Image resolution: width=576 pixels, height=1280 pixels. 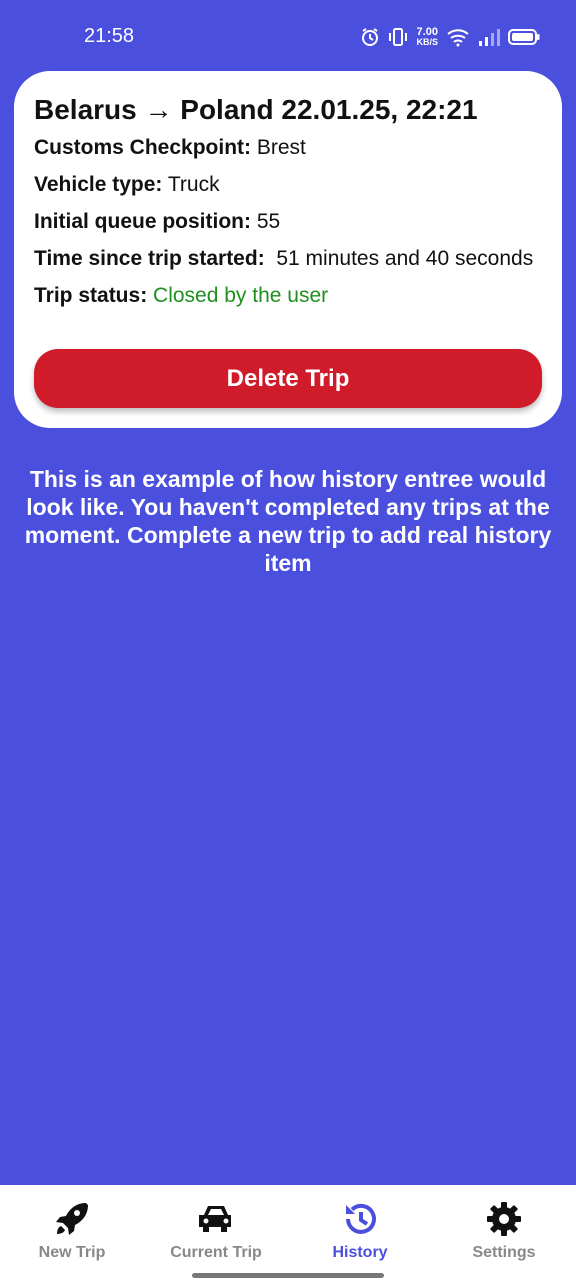 I want to click on status-time: 21:58, so click(x=109, y=36).